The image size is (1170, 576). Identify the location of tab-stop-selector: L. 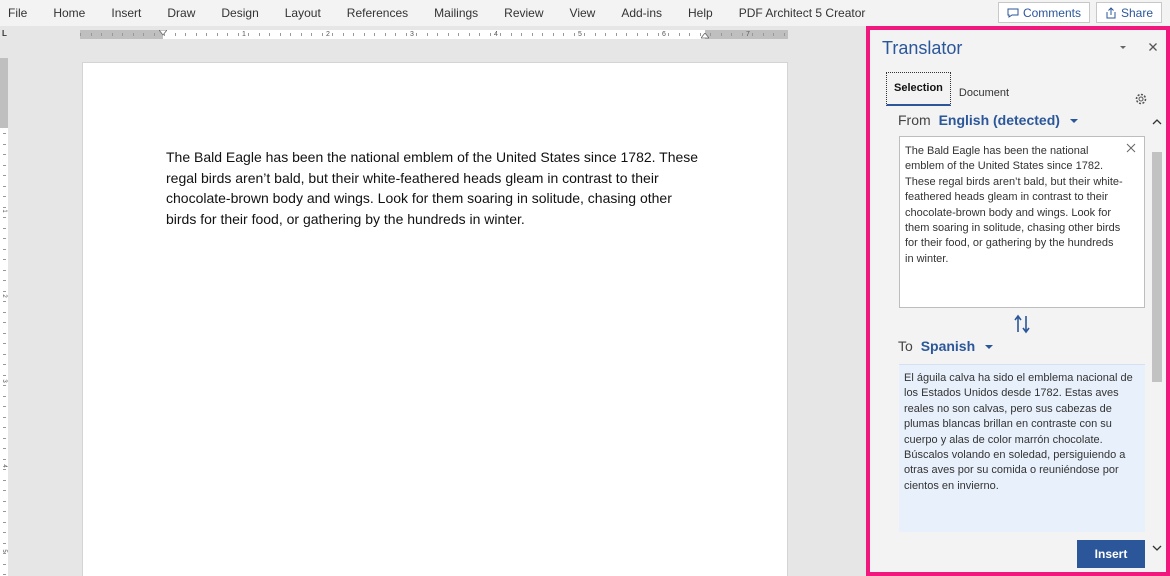
(6, 34).